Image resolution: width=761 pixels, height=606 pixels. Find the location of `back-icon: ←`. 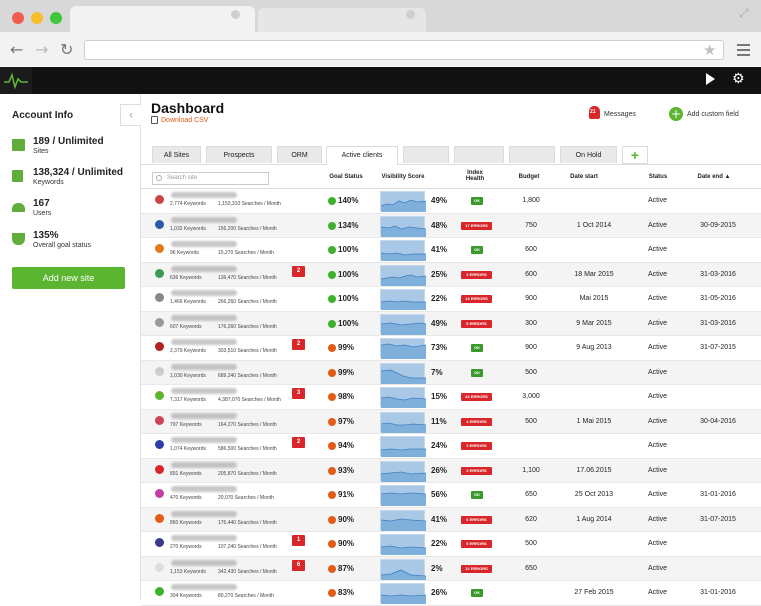

back-icon: ← is located at coordinates (16, 49).